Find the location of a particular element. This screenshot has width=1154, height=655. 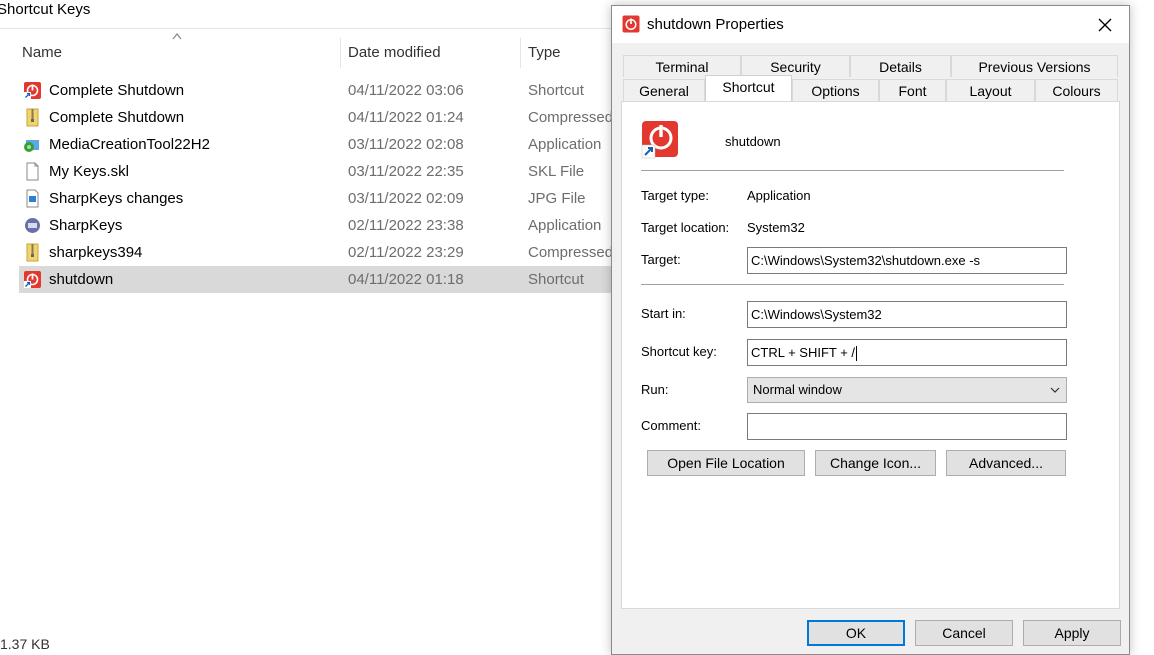

close-icon is located at coordinates (1105, 25).